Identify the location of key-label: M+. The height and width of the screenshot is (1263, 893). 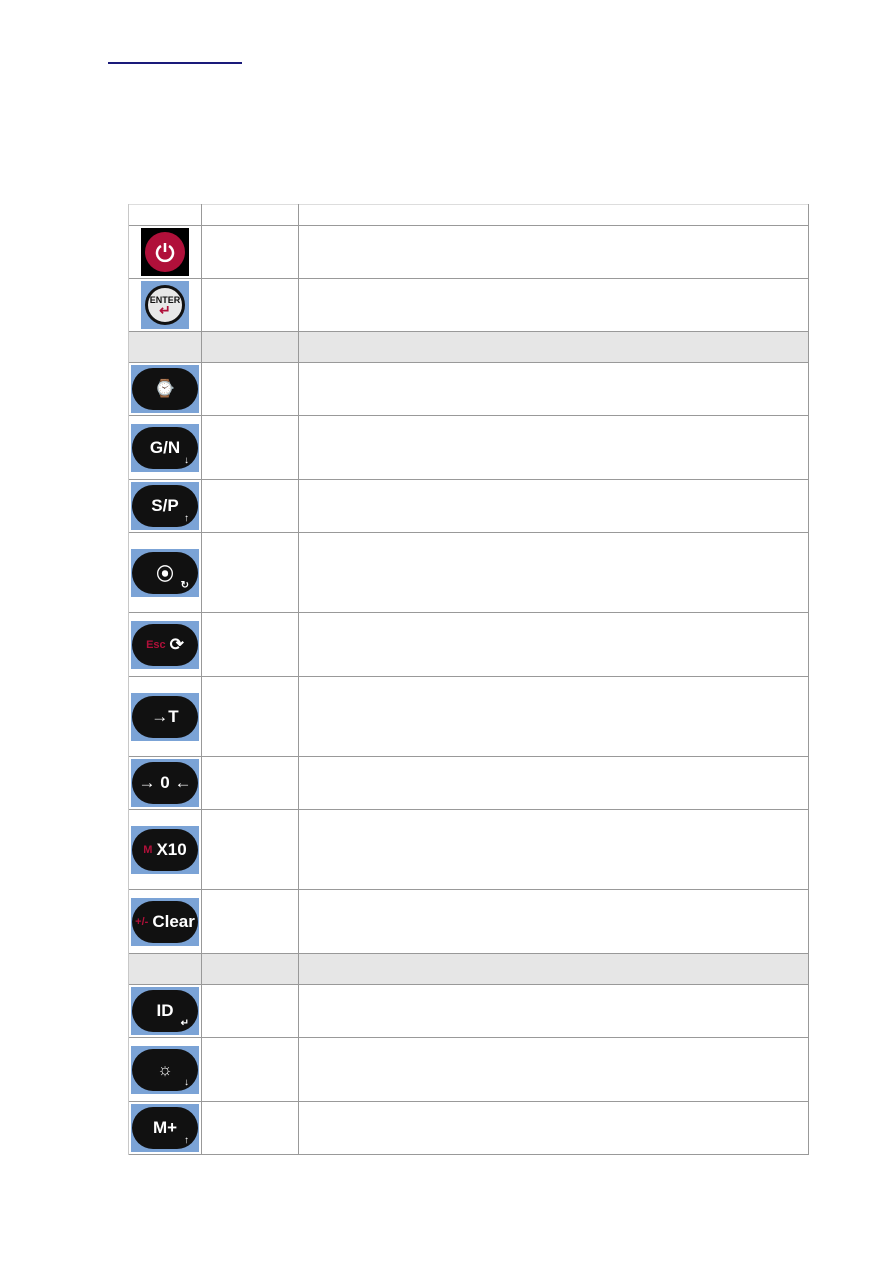
(165, 1127).